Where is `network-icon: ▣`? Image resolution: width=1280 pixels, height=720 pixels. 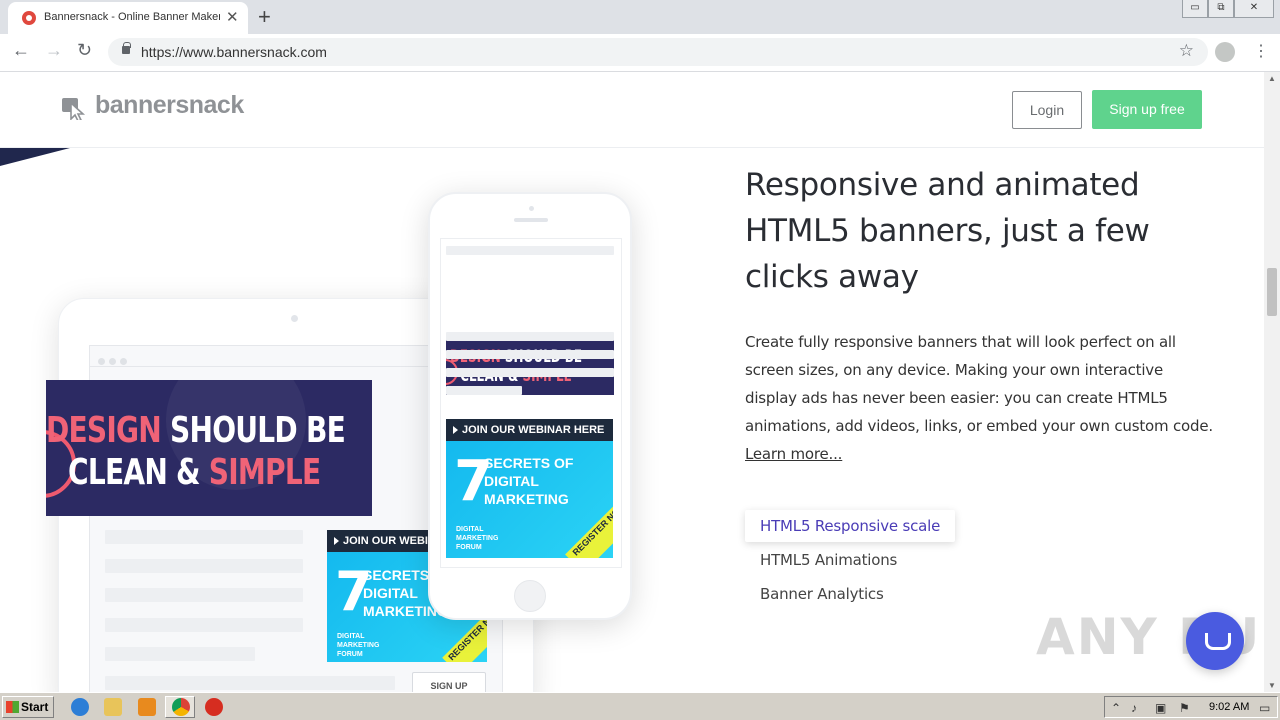
network-icon: ▣ is located at coordinates (1160, 708).